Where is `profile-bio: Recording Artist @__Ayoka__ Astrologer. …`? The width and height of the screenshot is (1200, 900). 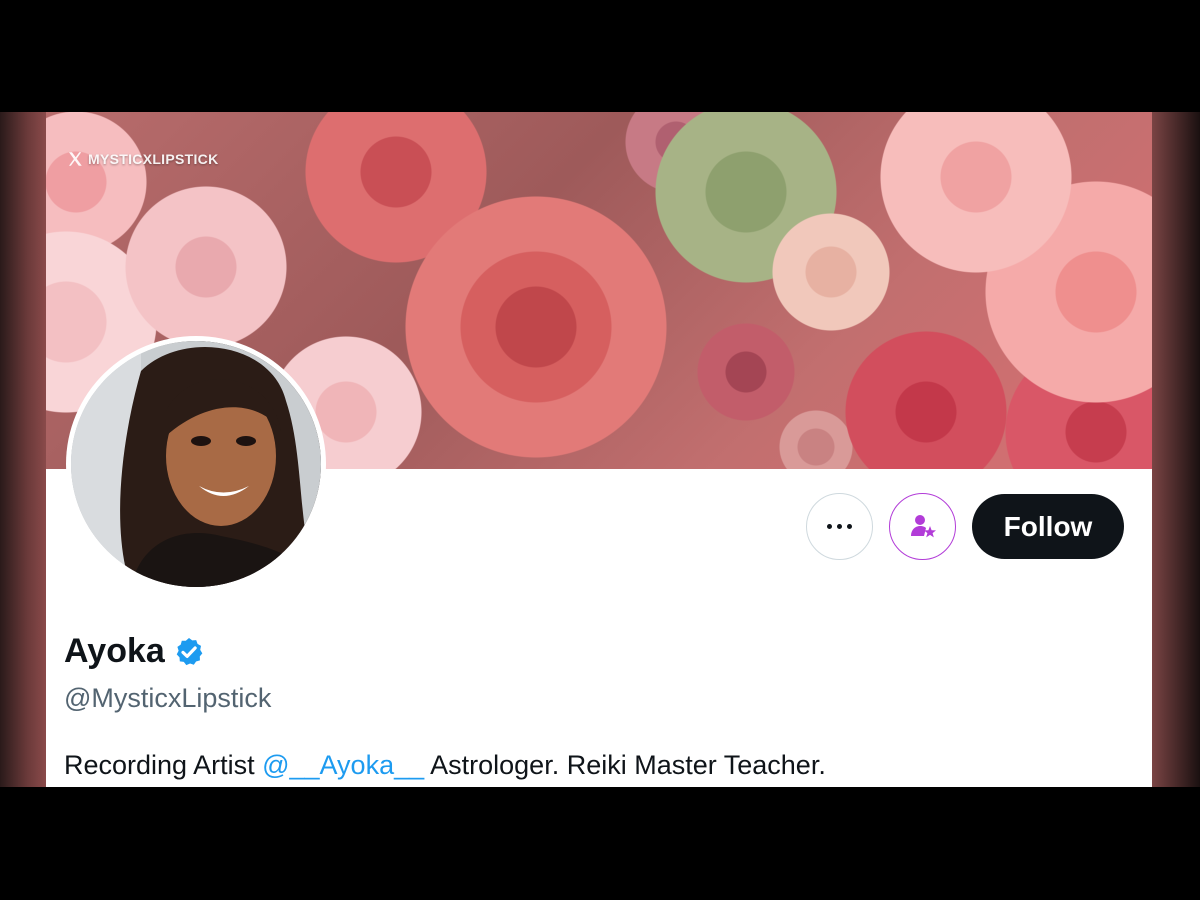
profile-bio: Recording Artist @__Ayoka__ Astrologer. … is located at coordinates (445, 765).